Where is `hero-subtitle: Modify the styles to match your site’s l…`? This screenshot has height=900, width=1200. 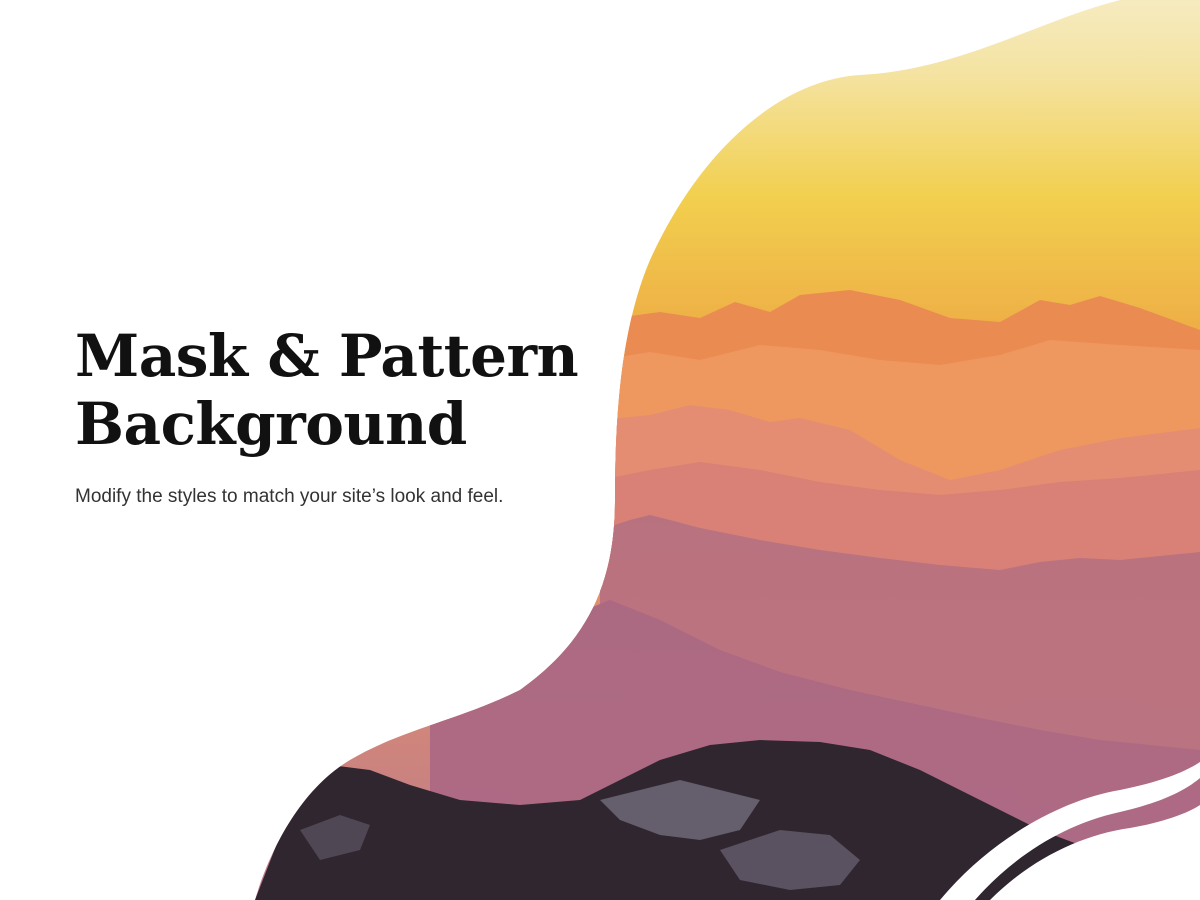
hero-subtitle: Modify the styles to match your site’s l… is located at coordinates (289, 496).